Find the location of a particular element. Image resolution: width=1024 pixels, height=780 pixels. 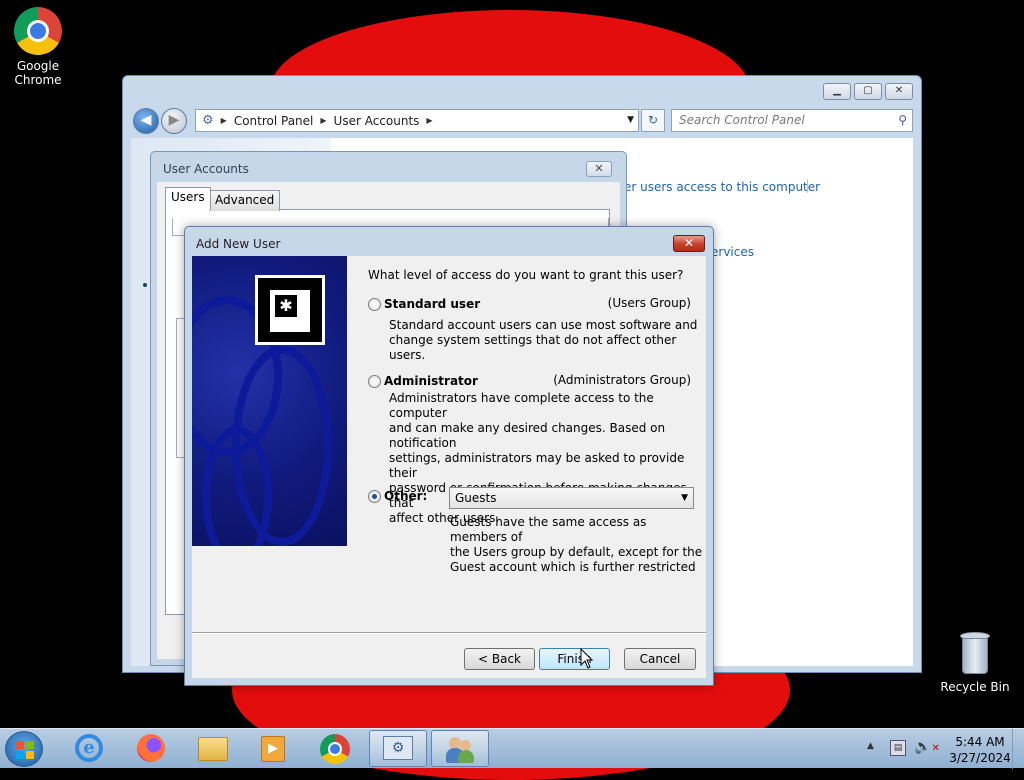

cancel-button: Cancel is located at coordinates (660, 659).